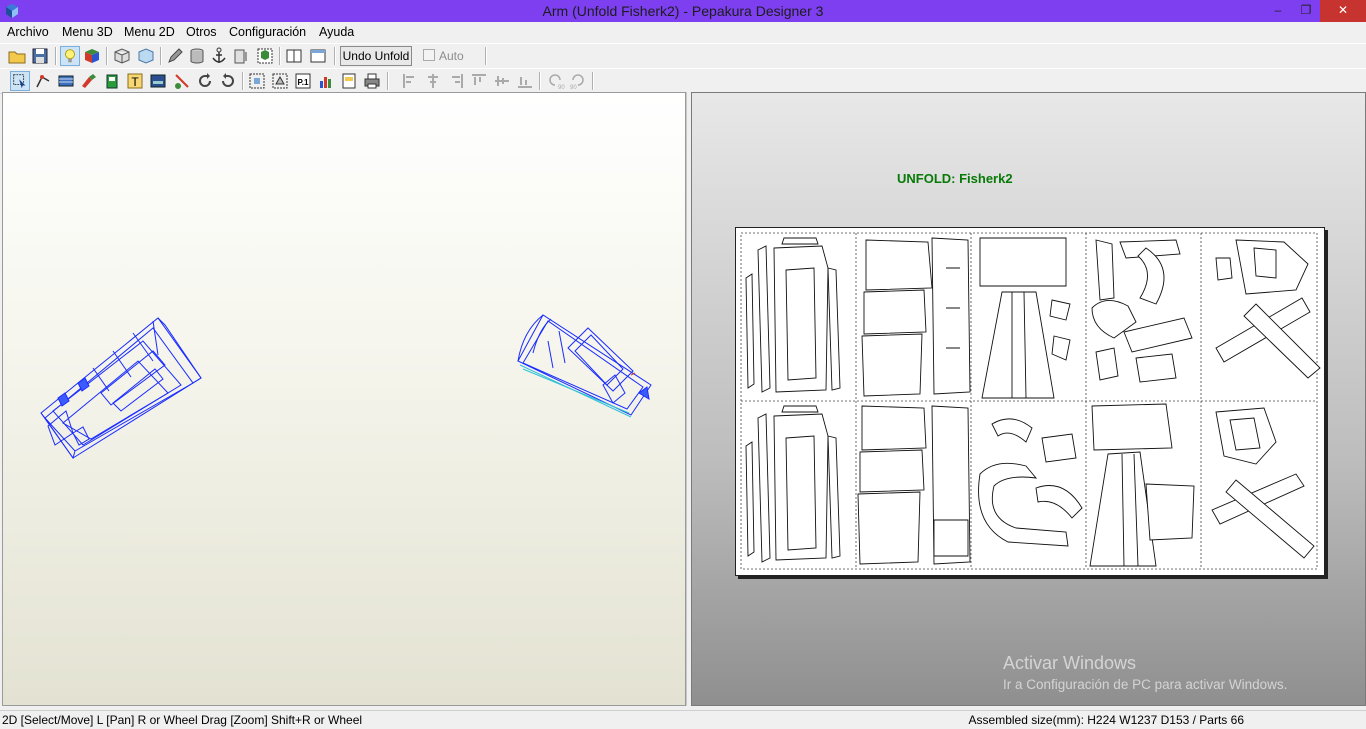 Image resolution: width=1366 pixels, height=729 pixels. Describe the element at coordinates (121, 388) in the screenshot. I see `arm-piece-left` at that location.